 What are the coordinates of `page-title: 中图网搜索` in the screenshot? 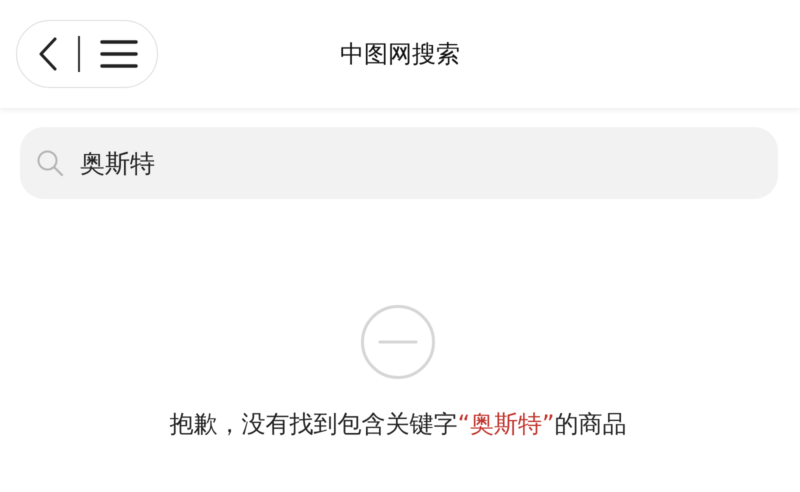 It's located at (400, 54).